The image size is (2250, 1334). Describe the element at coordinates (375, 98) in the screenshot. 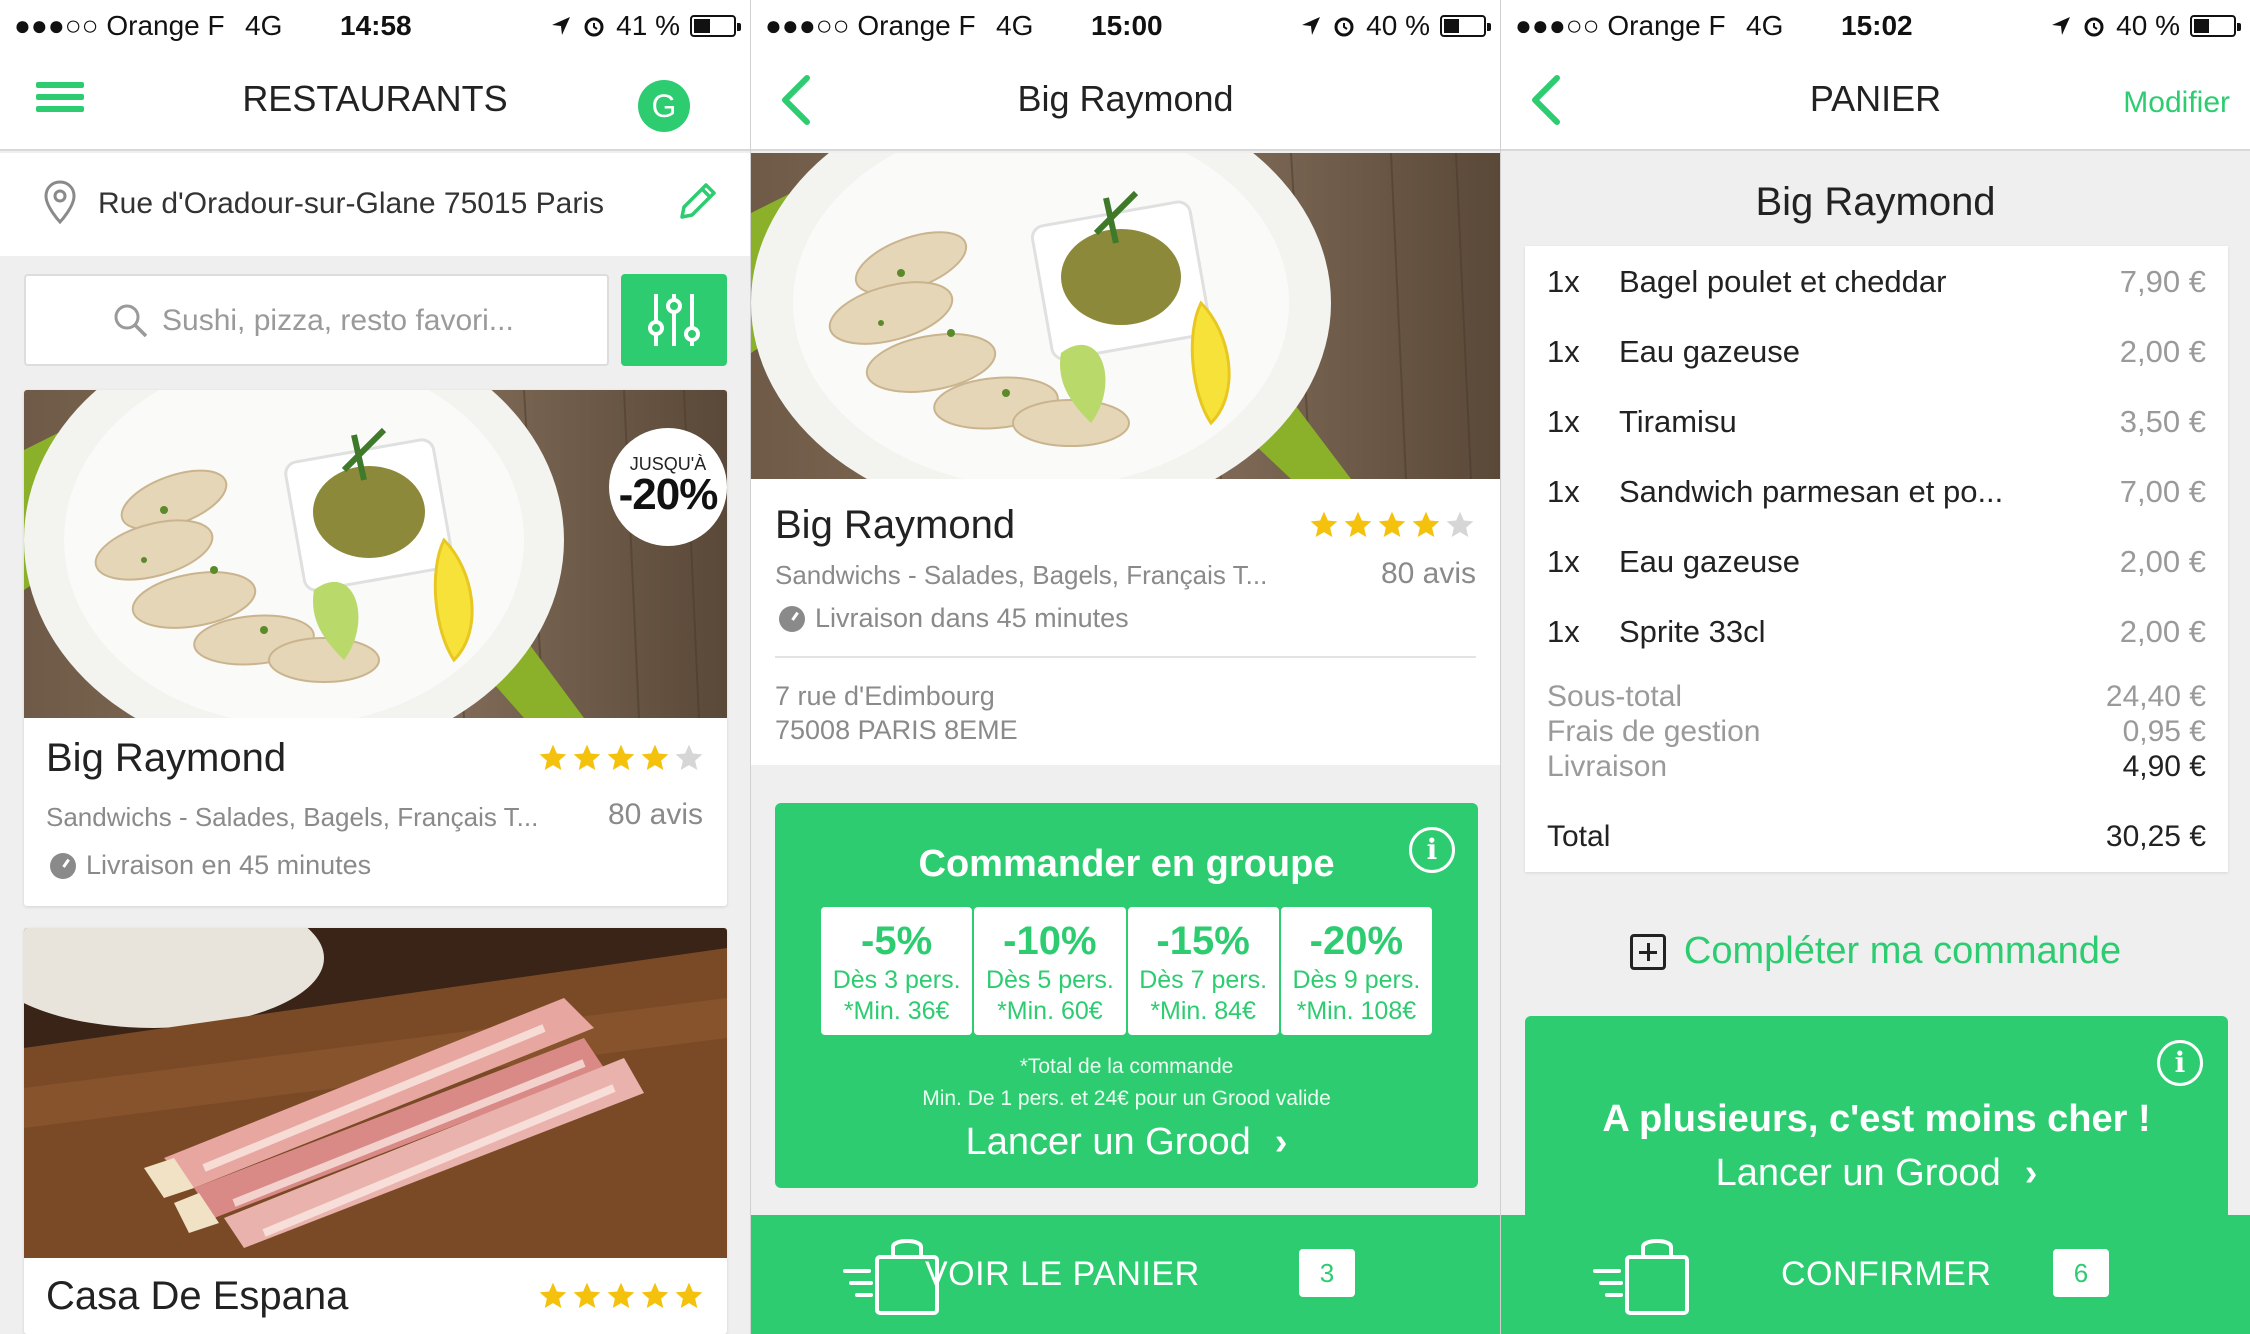

I see `page-title: RESTAURANTS` at that location.